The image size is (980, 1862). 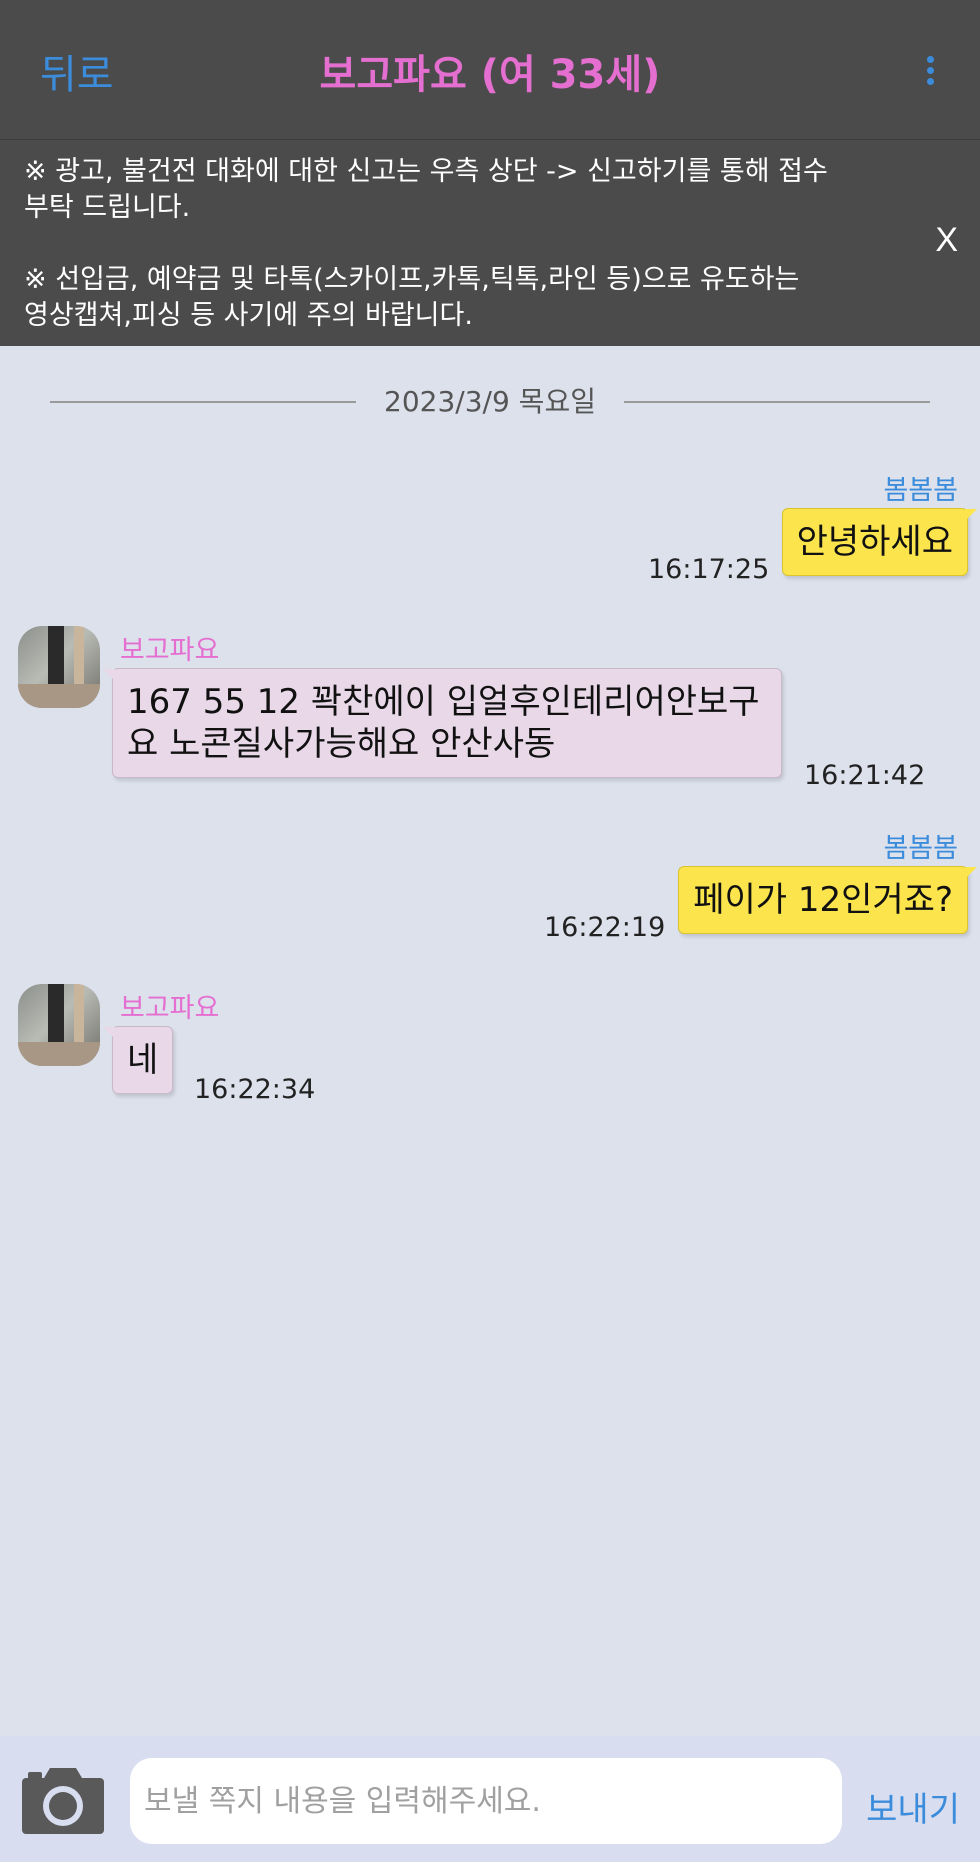 What do you see at coordinates (248, 315) in the screenshot?
I see `notice-line: 영상캡쳐,피싱 등 사기에 주의 바랍니다.` at bounding box center [248, 315].